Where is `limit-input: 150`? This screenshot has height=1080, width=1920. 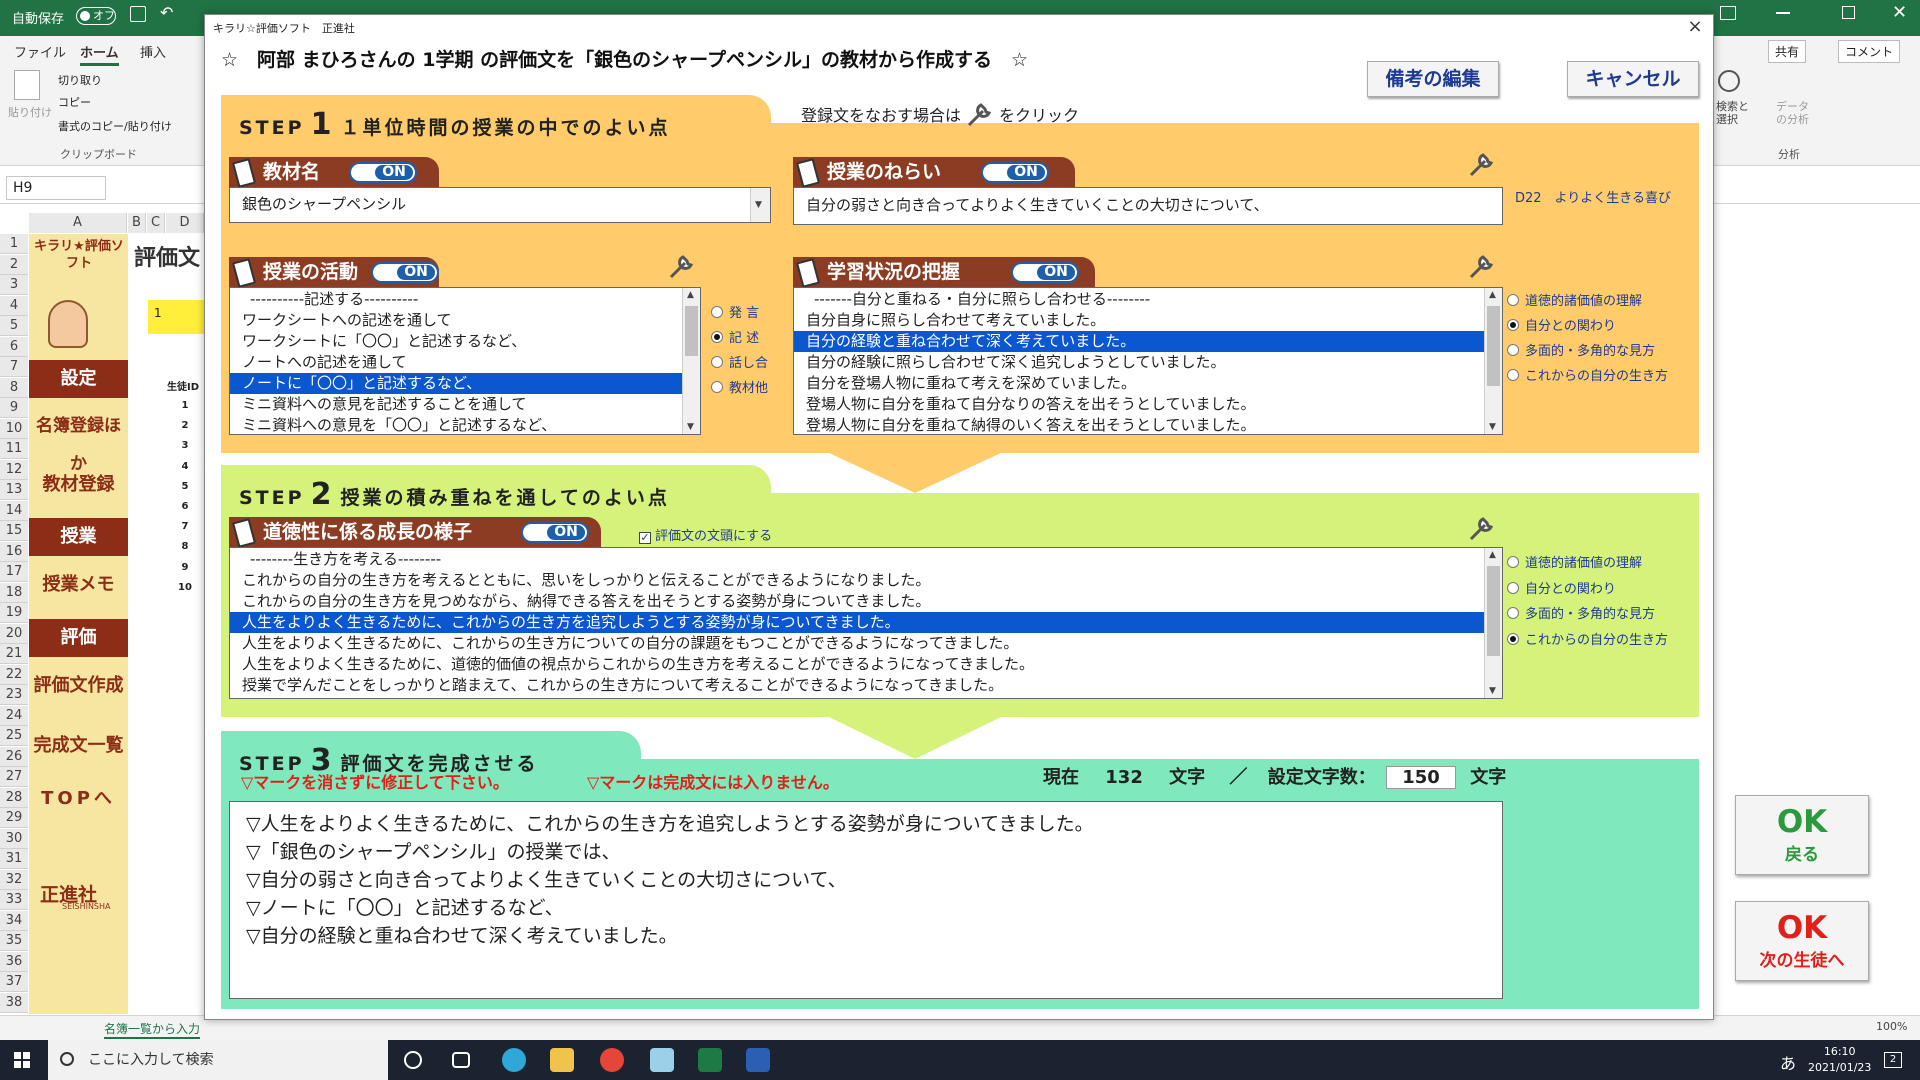
limit-input: 150 is located at coordinates (1420, 777).